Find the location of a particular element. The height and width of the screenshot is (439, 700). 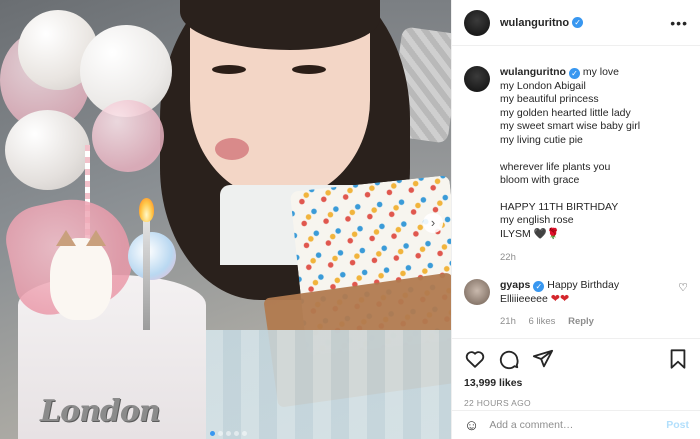

comment-icon is located at coordinates (509, 359).